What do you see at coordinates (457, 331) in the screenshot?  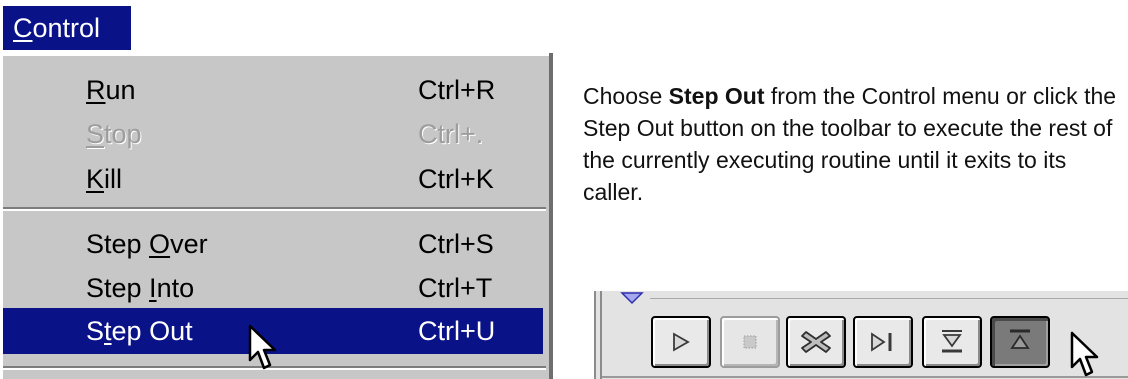 I see `menu-item-step-out-shortcut: Ctrl+U` at bounding box center [457, 331].